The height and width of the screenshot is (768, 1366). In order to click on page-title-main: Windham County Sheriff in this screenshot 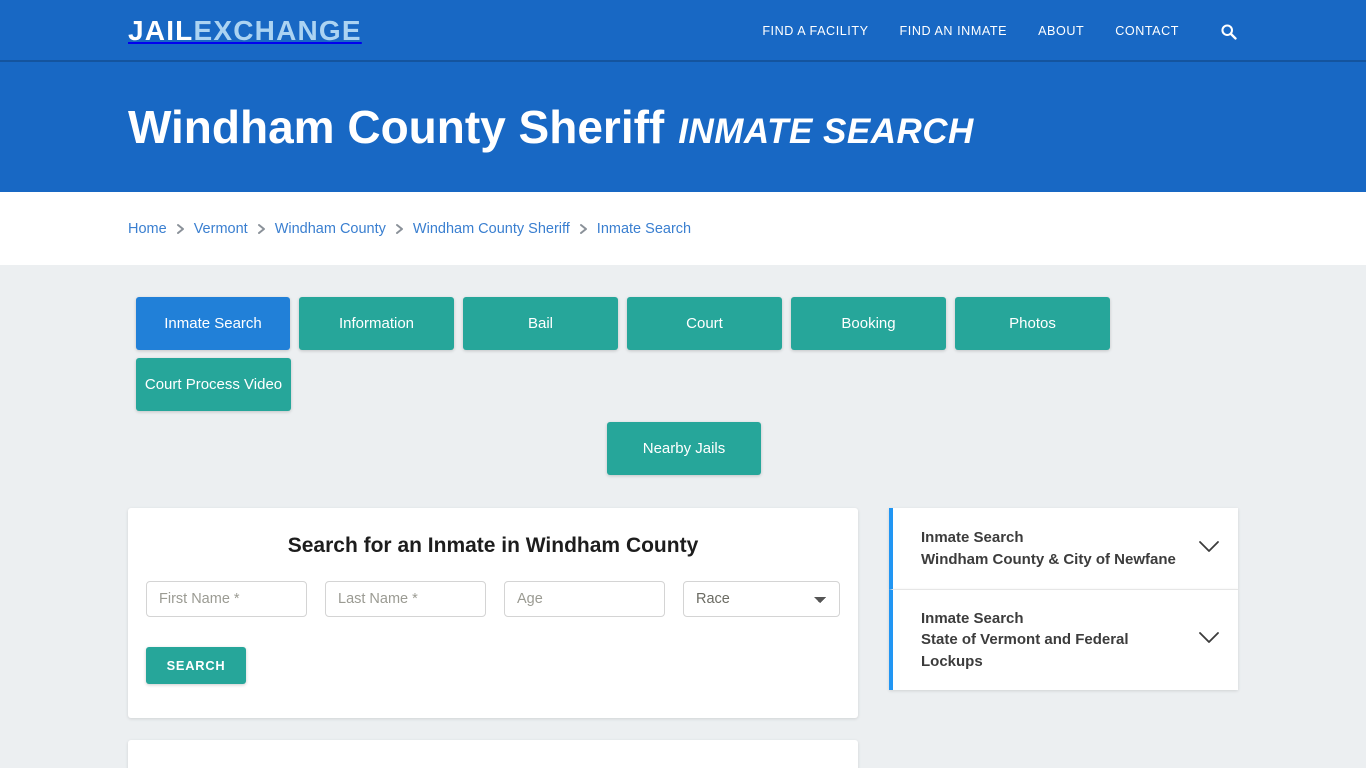, I will do `click(396, 127)`.